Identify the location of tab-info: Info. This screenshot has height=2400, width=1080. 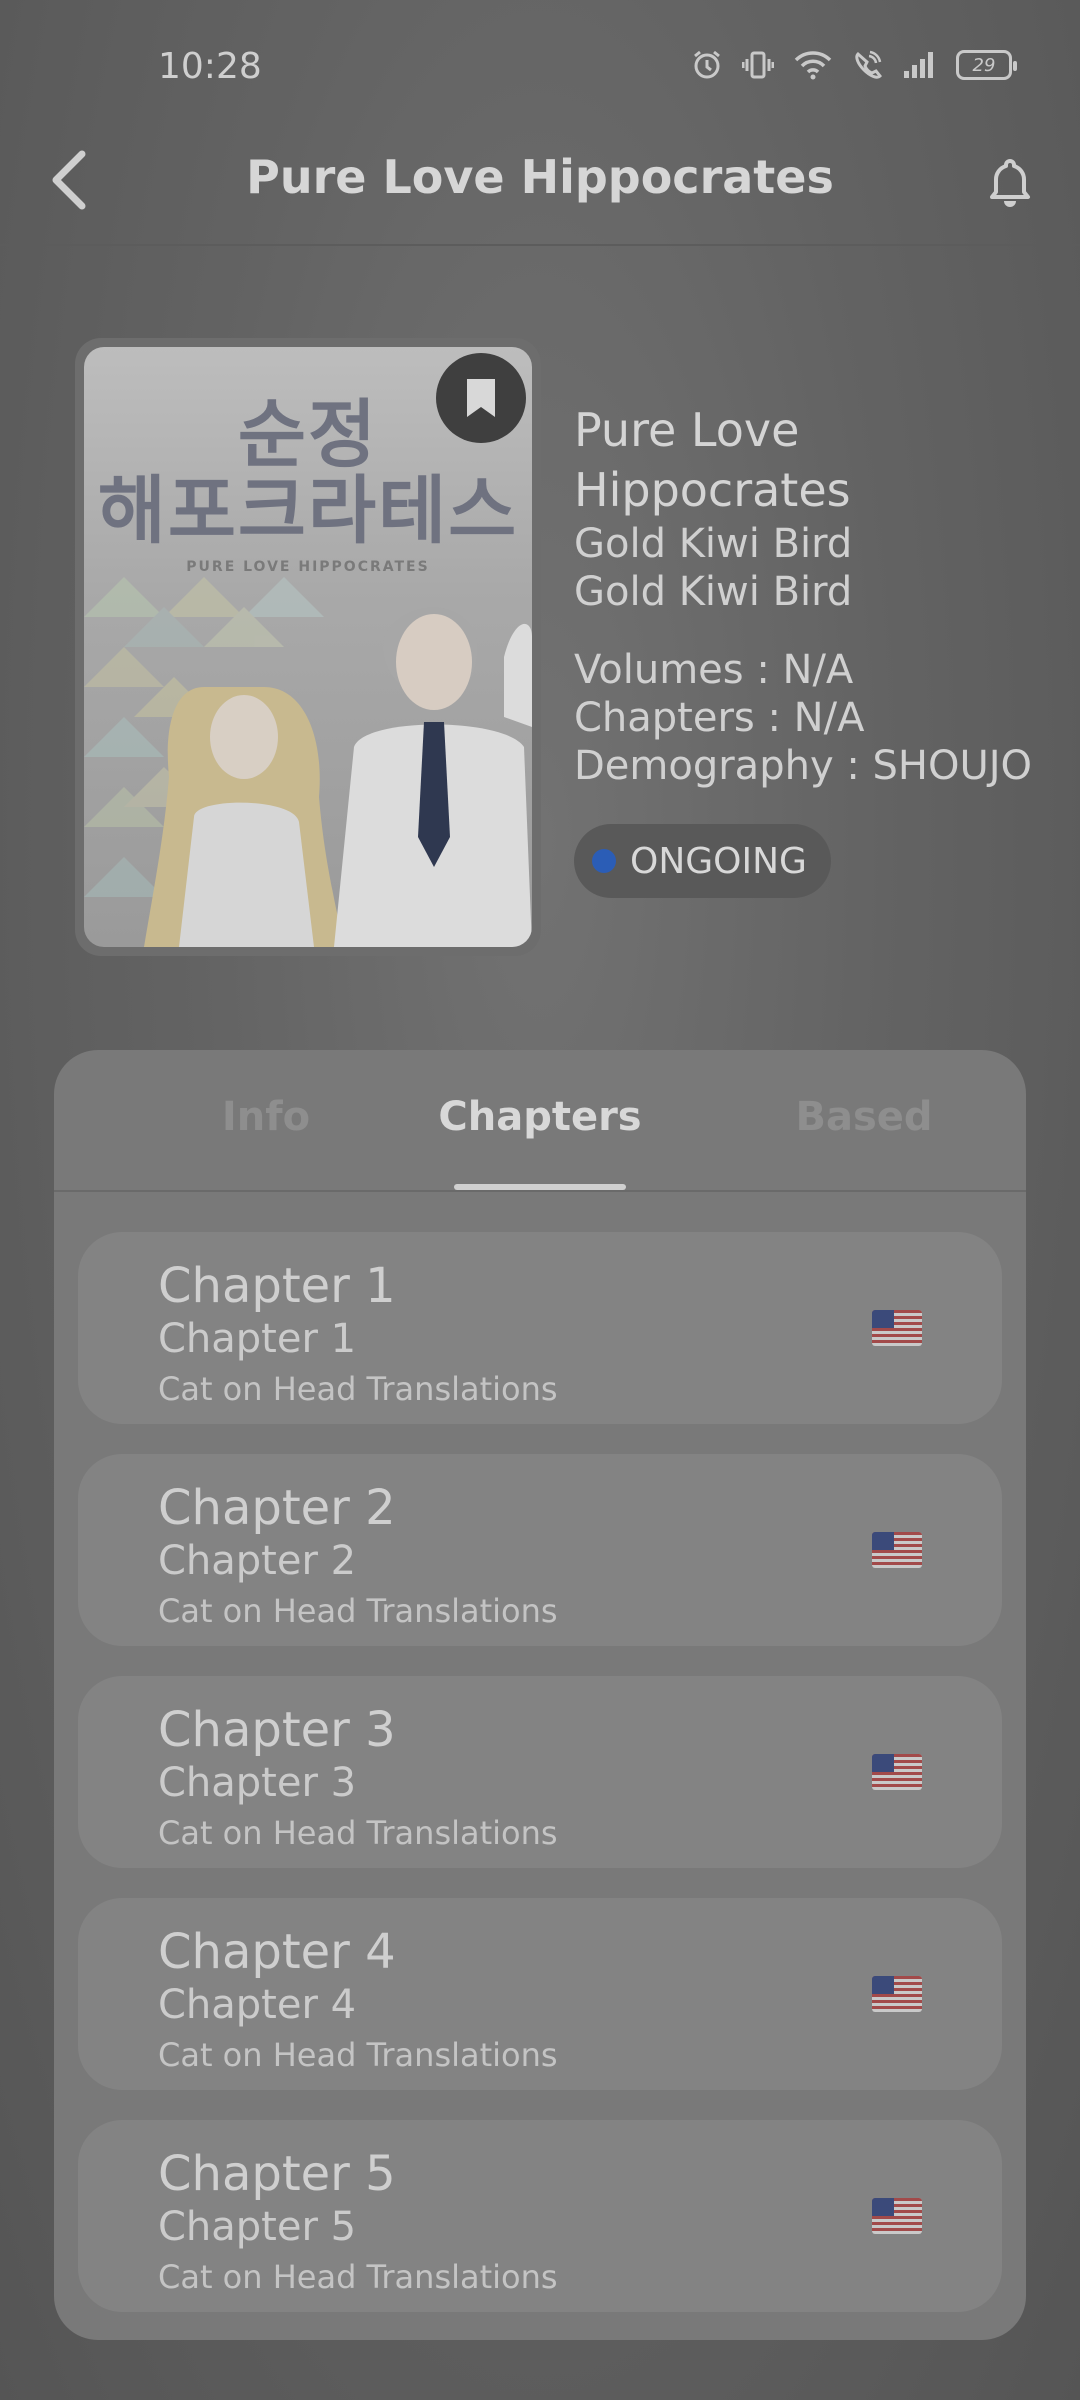
(266, 1117).